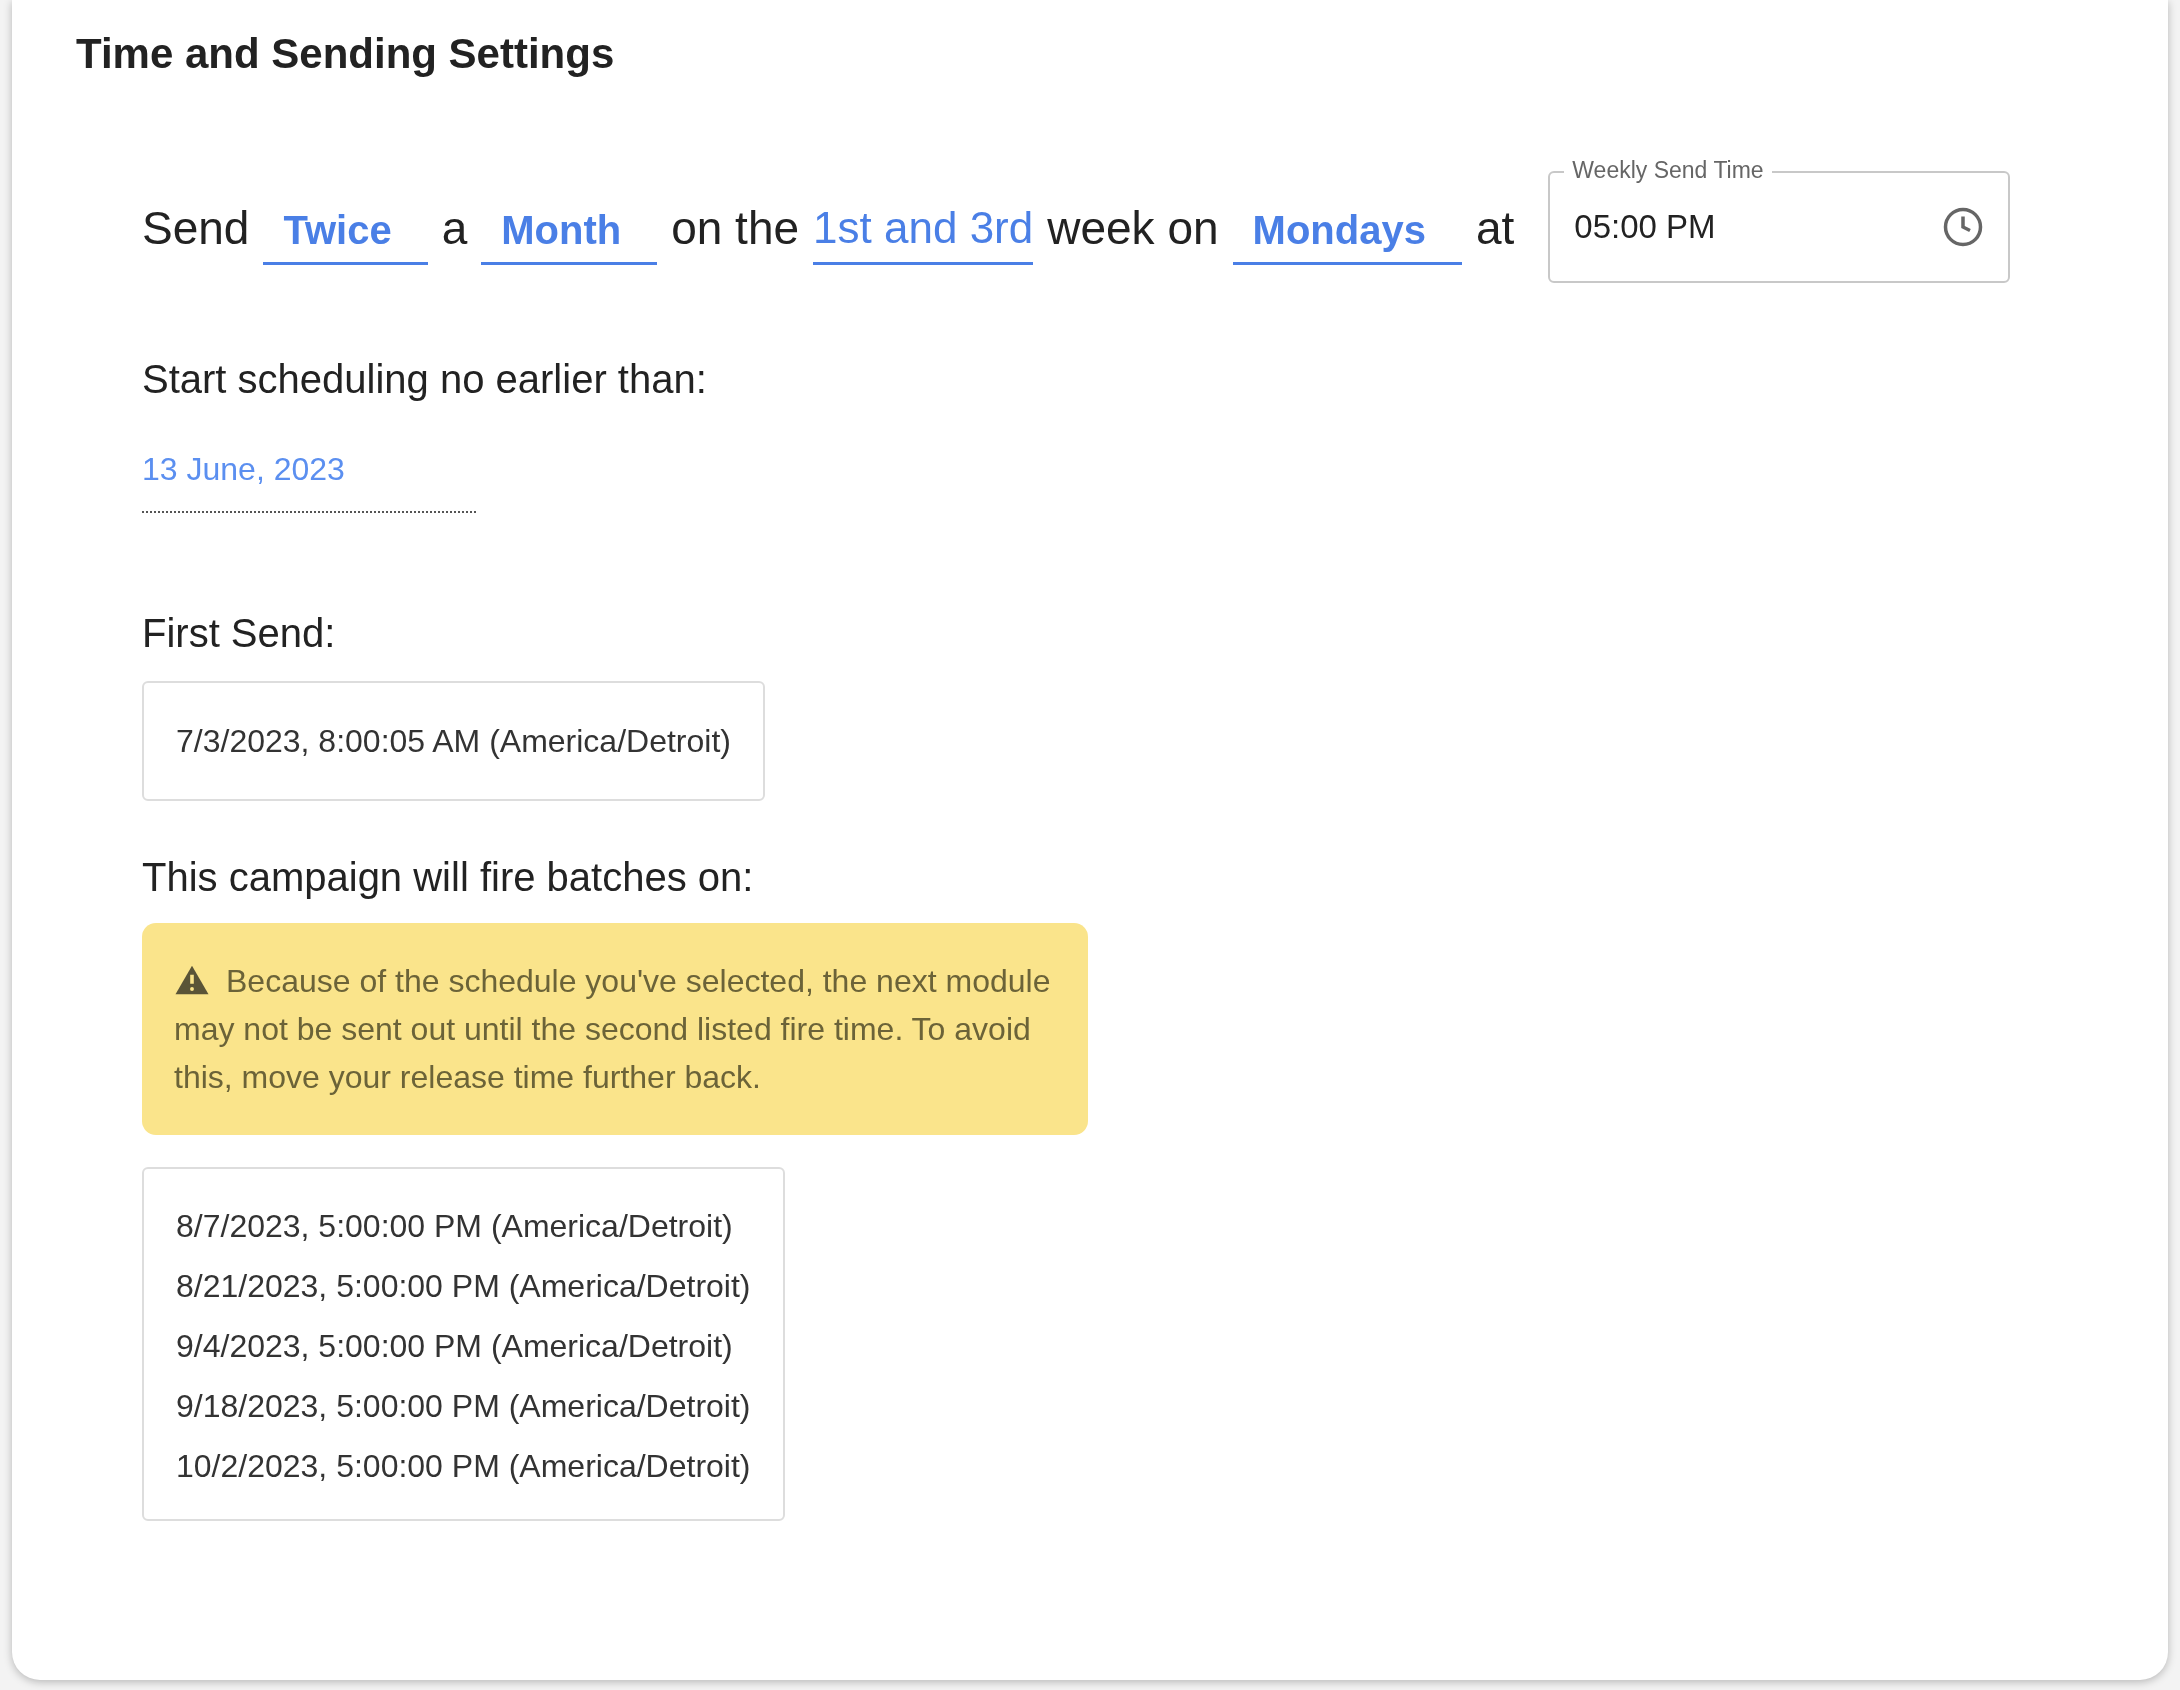 Image resolution: width=2180 pixels, height=1690 pixels. Describe the element at coordinates (448, 877) in the screenshot. I see `field-label: This campaign will fire batches on:` at that location.